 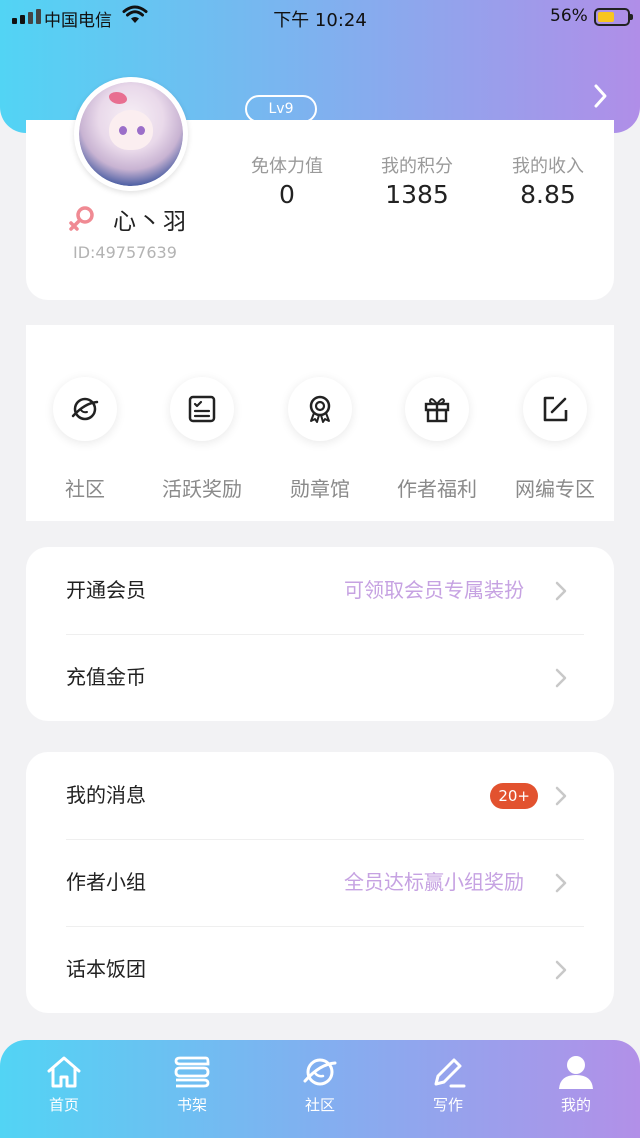 What do you see at coordinates (600, 96) in the screenshot?
I see `profile-detail-arrow-icon` at bounding box center [600, 96].